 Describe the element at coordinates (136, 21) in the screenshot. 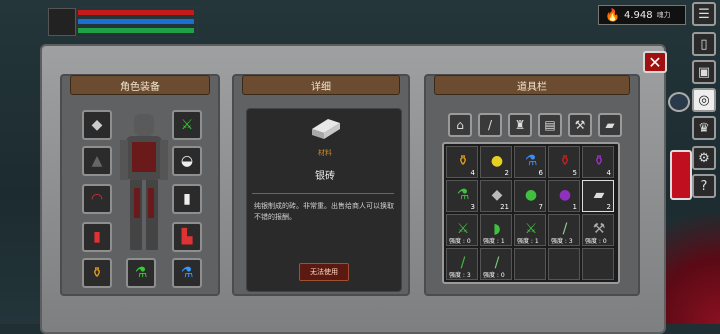

I see `mana-bar` at that location.